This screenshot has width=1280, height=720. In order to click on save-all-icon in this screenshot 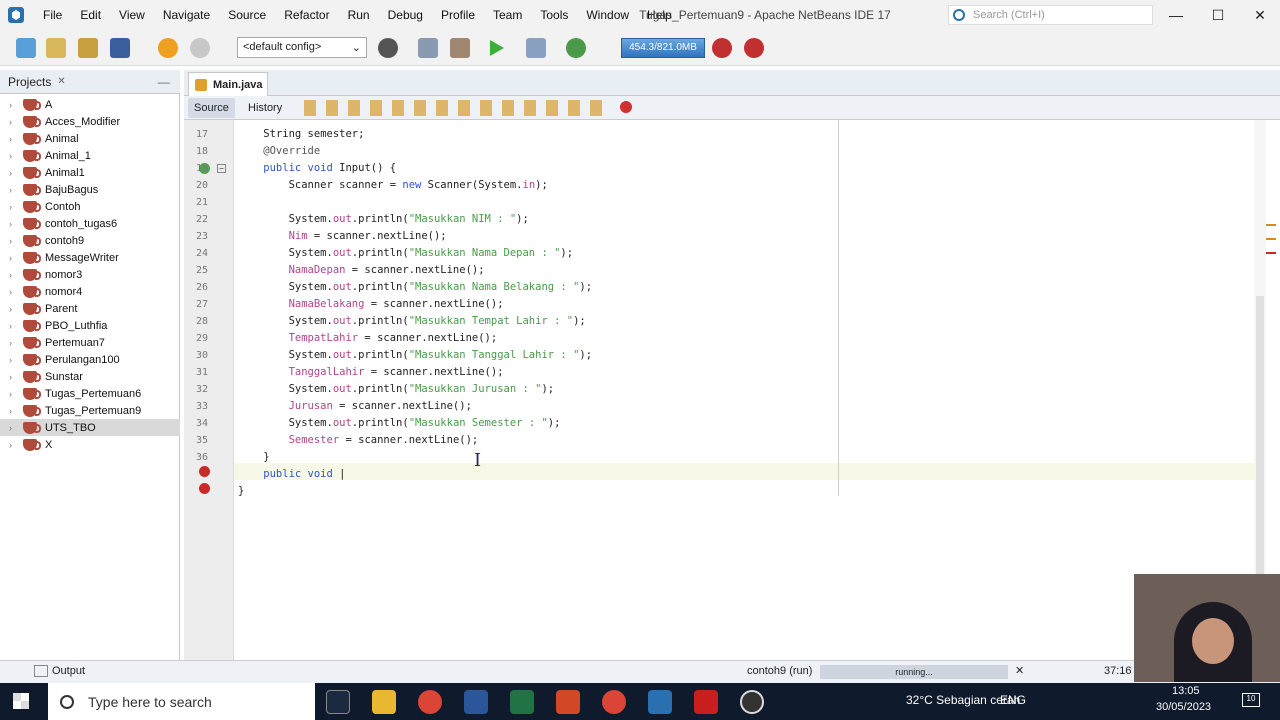, I will do `click(120, 48)`.